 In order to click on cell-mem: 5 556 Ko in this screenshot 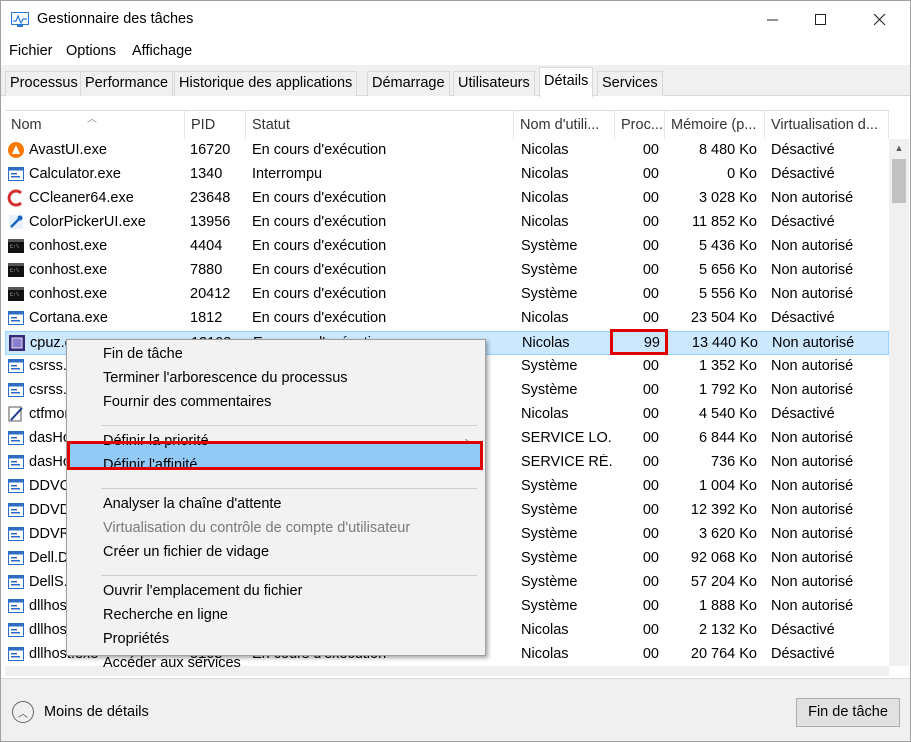, I will do `click(727, 294)`.